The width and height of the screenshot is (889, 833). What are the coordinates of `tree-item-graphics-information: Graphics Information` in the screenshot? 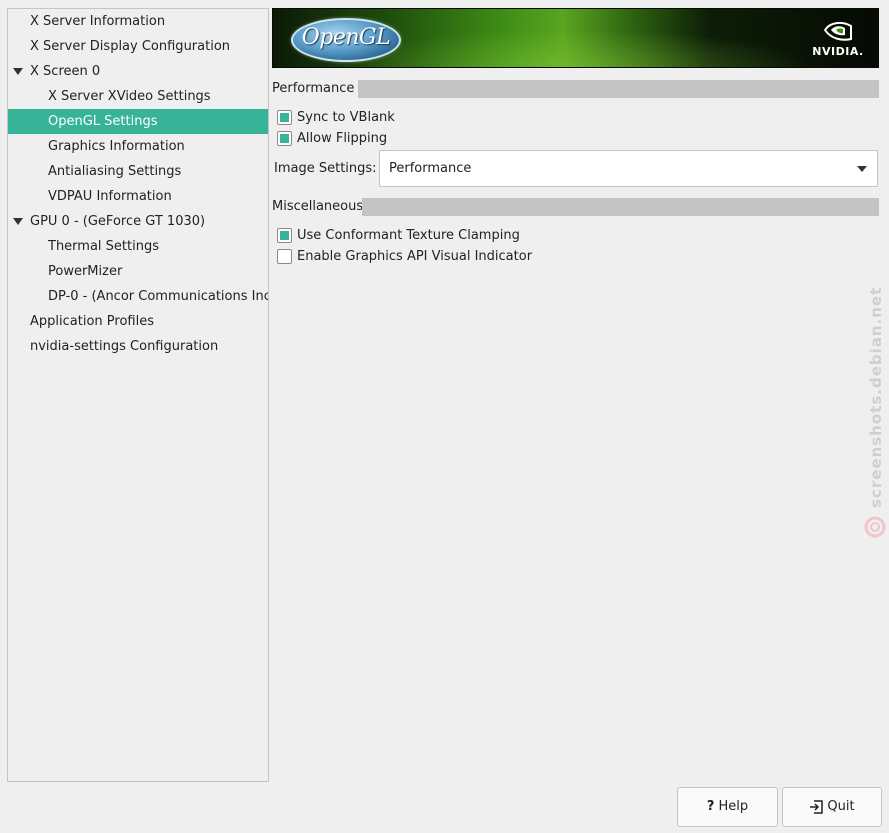 It's located at (138, 146).